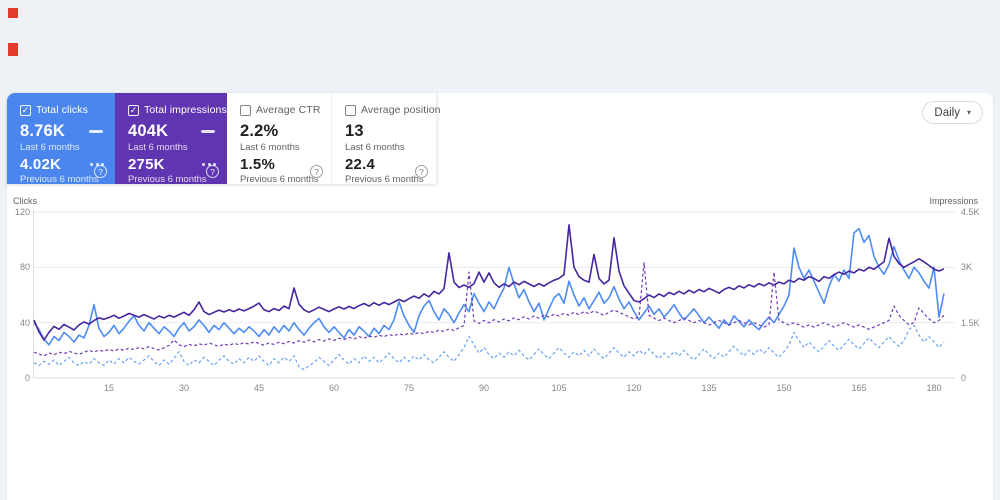  What do you see at coordinates (967, 267) in the screenshot?
I see `axis-tick-label: 3K` at bounding box center [967, 267].